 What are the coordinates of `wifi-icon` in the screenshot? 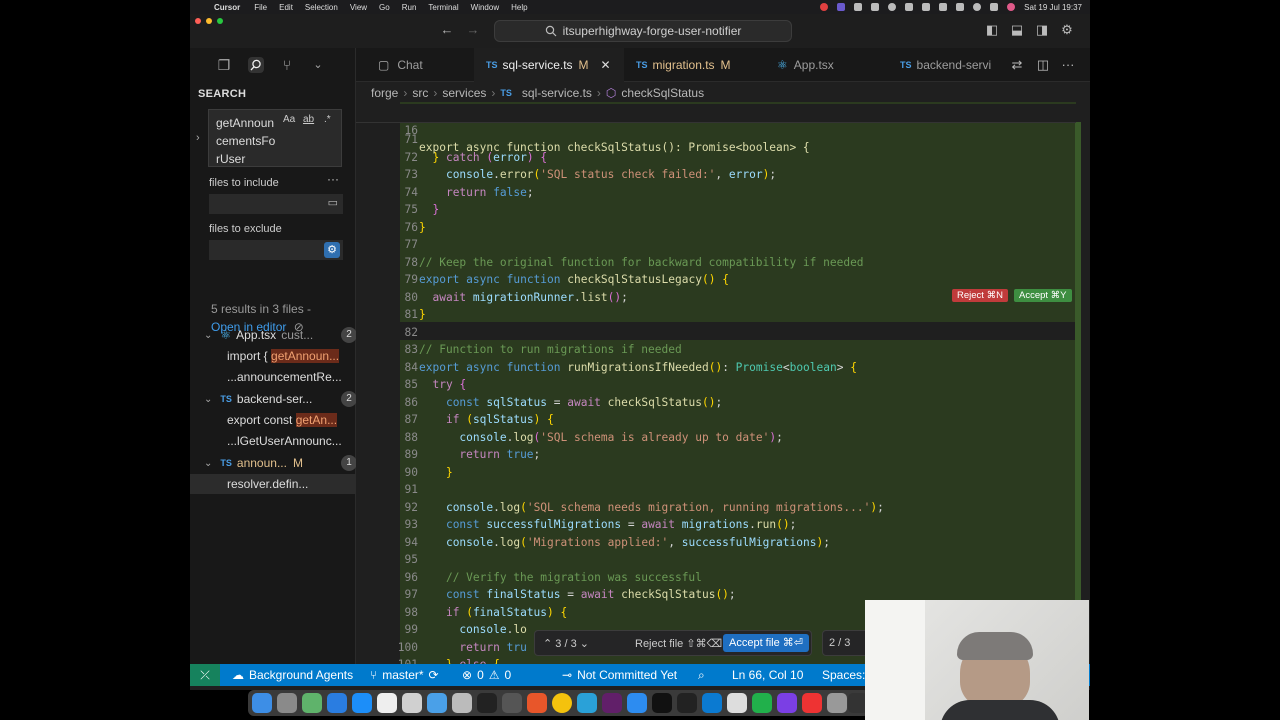 It's located at (943, 7).